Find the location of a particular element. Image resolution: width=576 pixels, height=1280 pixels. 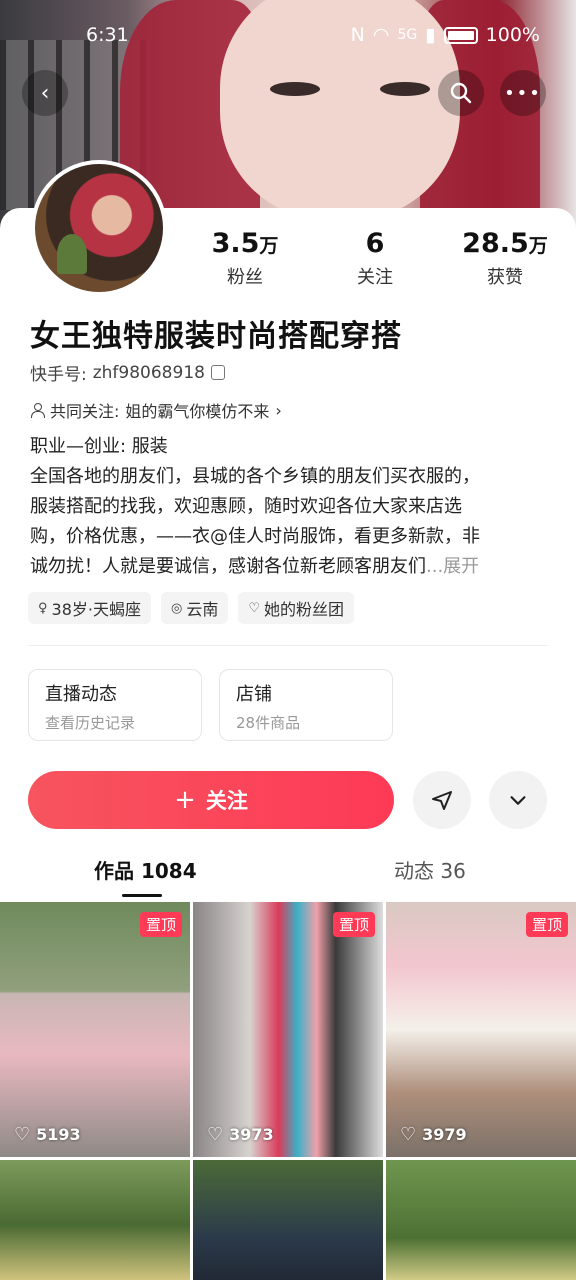

kuaishou-id-label: 快手号: is located at coordinates (58, 375).